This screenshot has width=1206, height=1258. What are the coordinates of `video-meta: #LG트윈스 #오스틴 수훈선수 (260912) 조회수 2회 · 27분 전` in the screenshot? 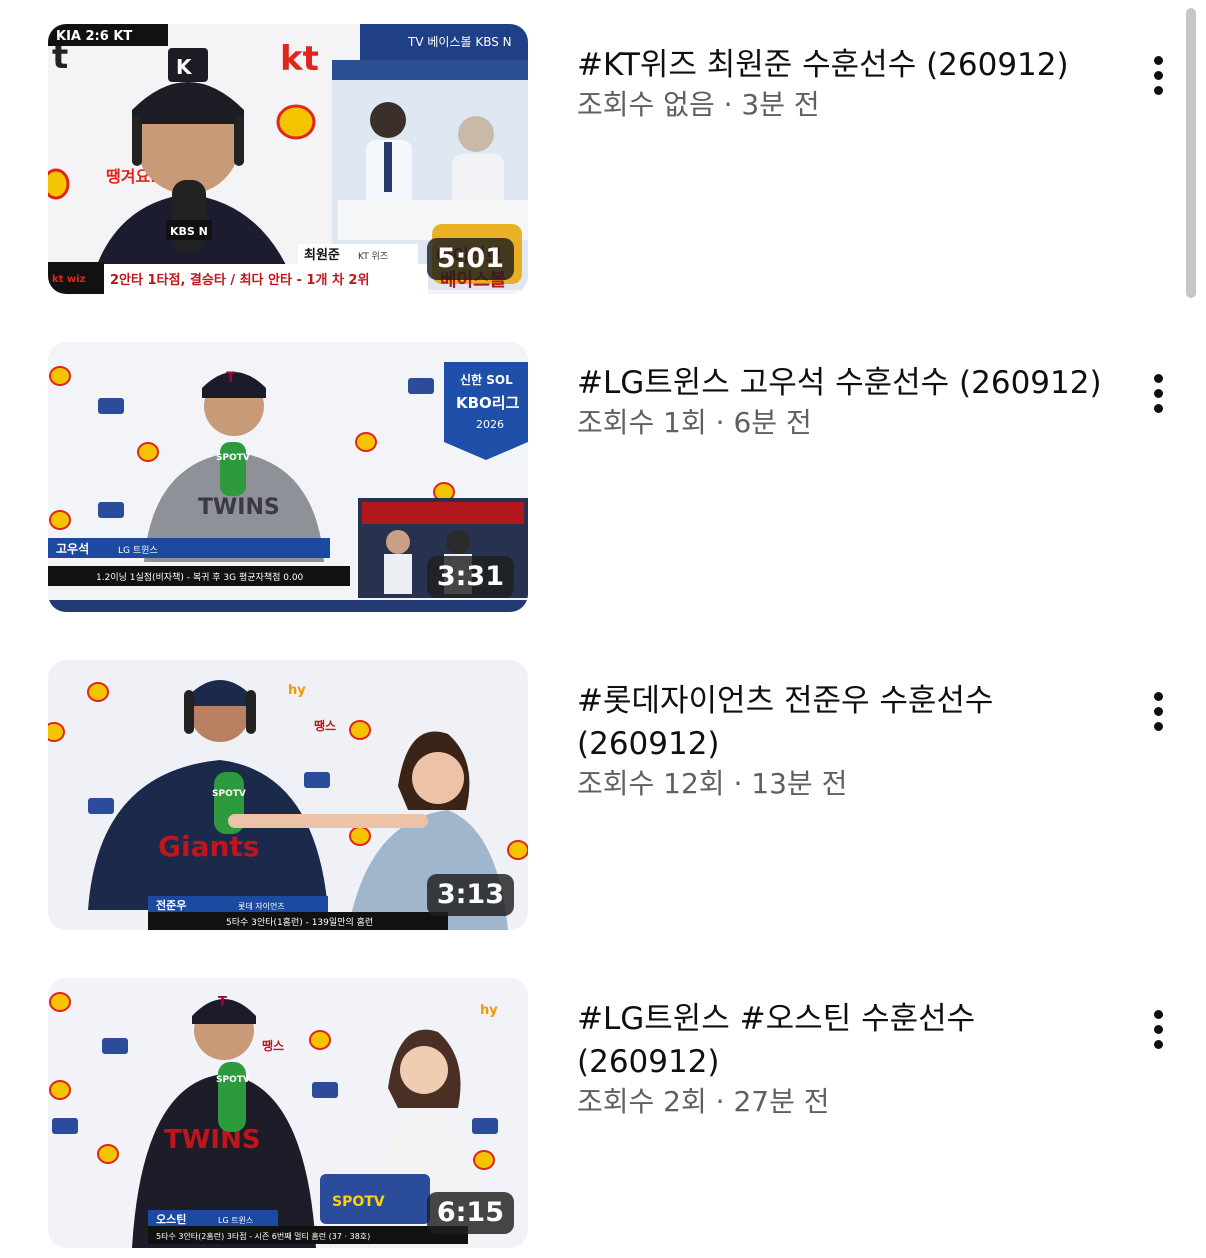 It's located at (847, 1059).